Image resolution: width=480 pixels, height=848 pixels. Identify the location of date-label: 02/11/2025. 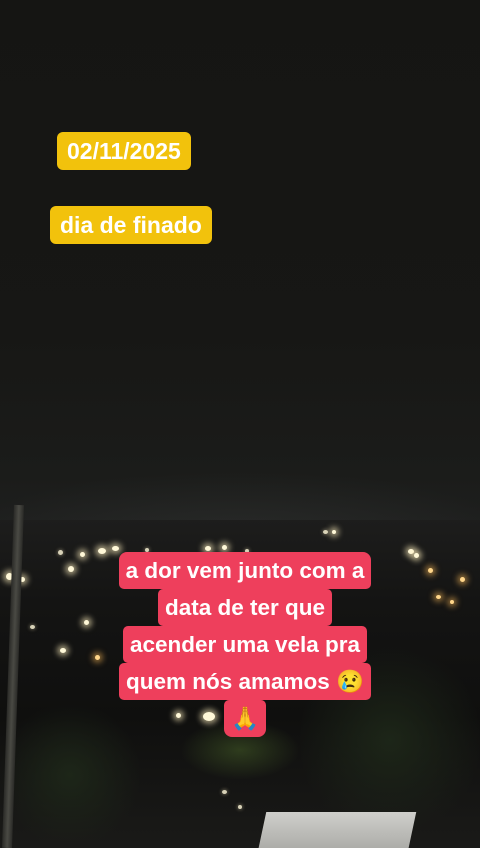
(124, 151).